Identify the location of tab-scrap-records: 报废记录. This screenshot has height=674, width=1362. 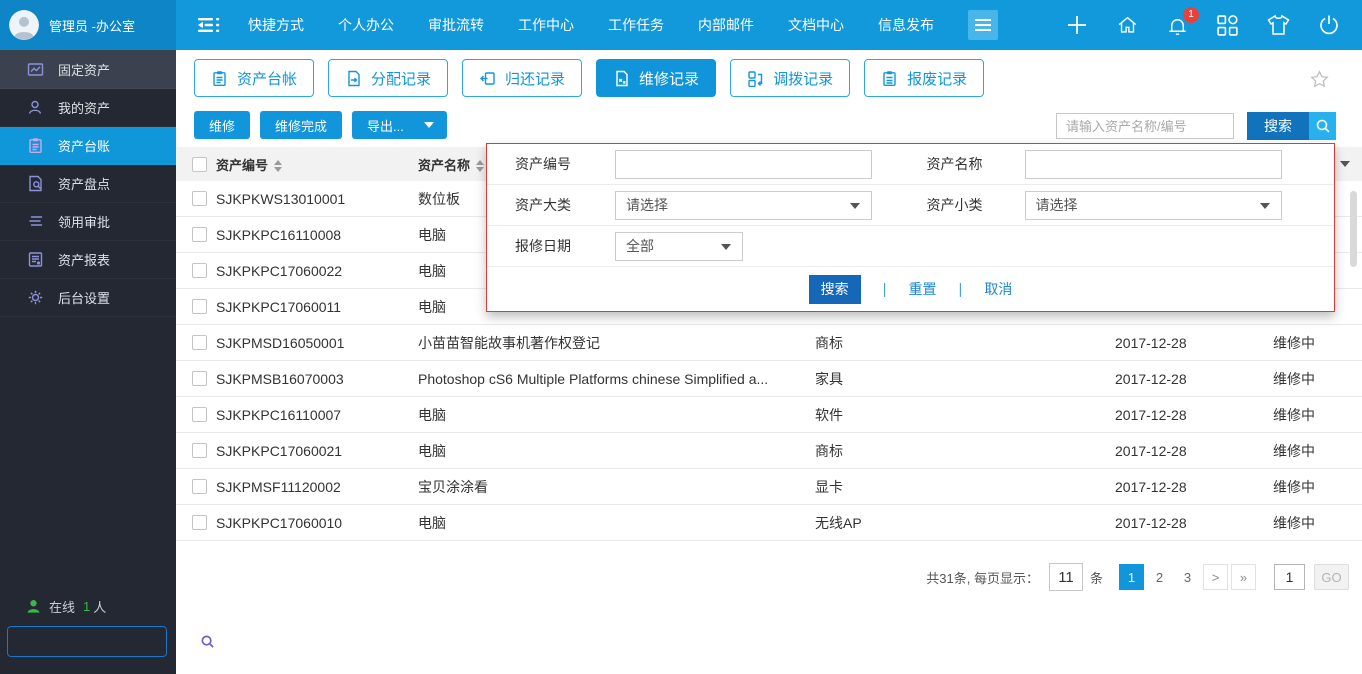
(924, 78).